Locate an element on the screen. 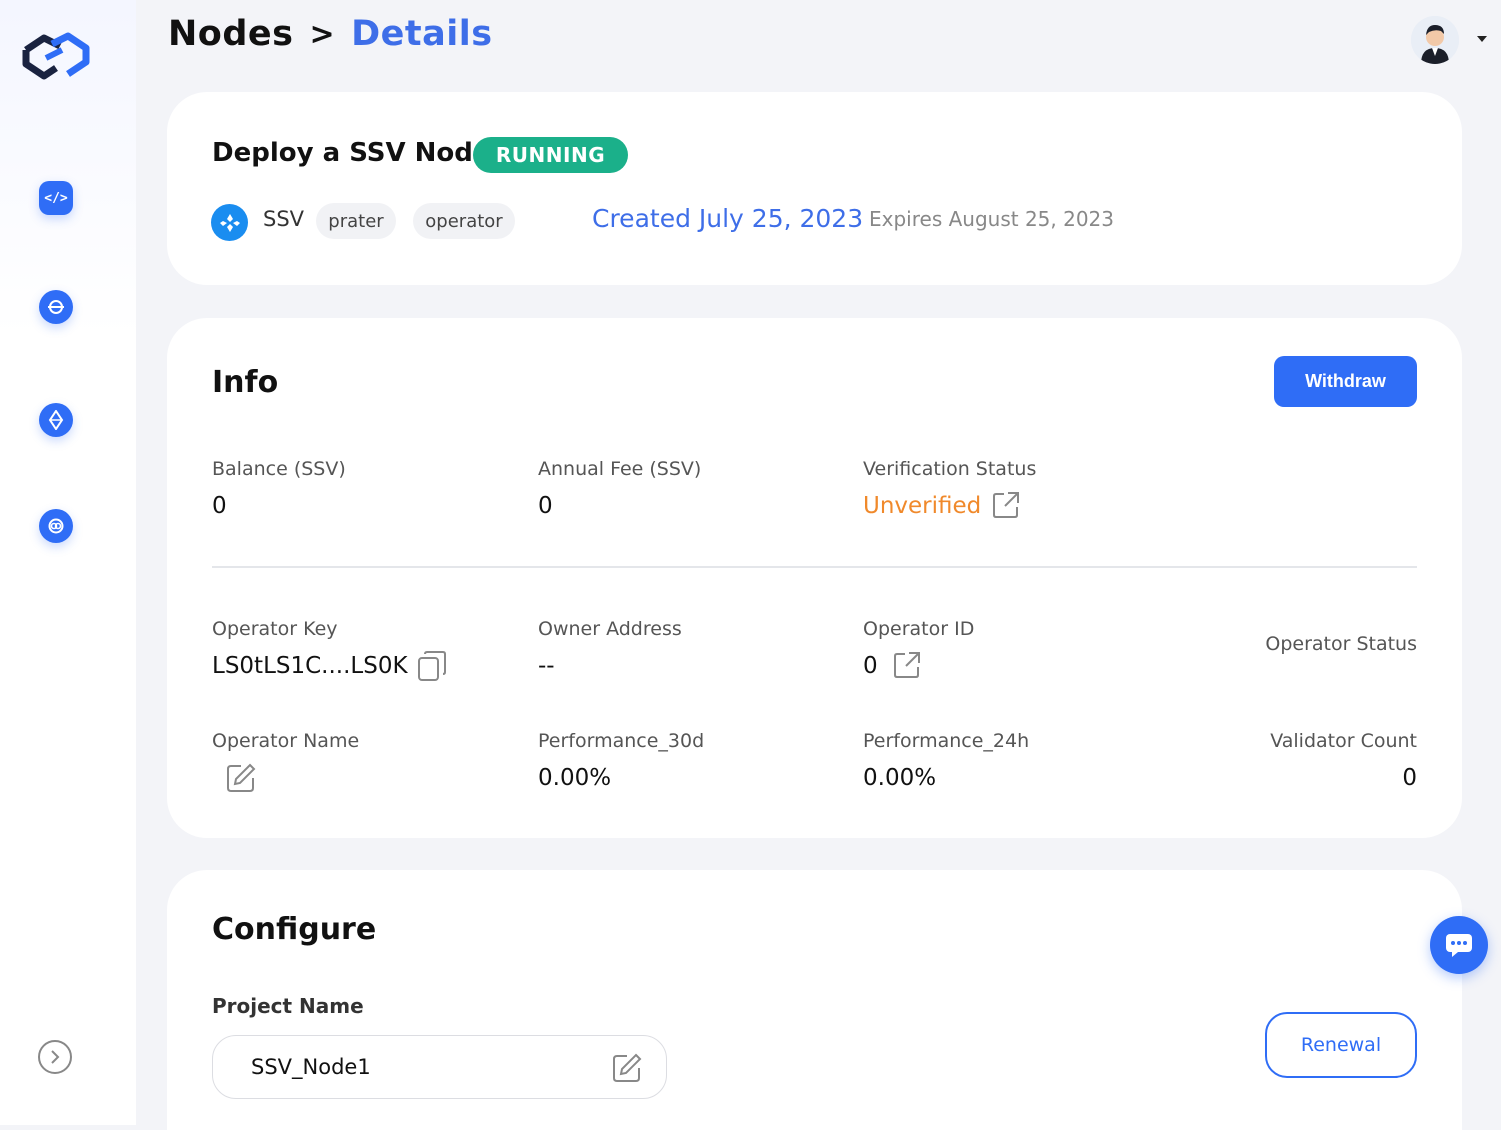 This screenshot has height=1130, width=1501. sidebar-item-link is located at coordinates (56, 526).